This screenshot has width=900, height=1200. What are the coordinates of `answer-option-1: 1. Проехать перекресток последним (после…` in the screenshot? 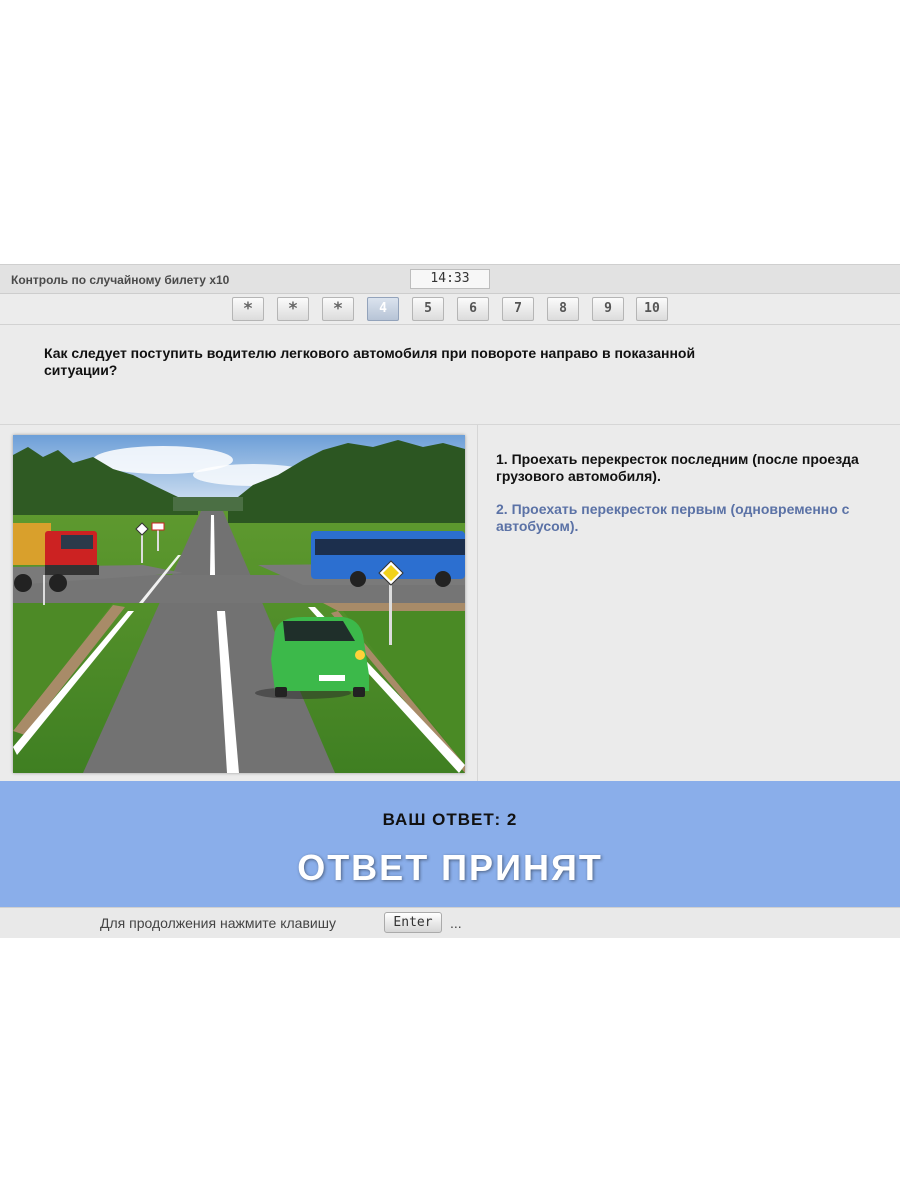 It's located at (692, 468).